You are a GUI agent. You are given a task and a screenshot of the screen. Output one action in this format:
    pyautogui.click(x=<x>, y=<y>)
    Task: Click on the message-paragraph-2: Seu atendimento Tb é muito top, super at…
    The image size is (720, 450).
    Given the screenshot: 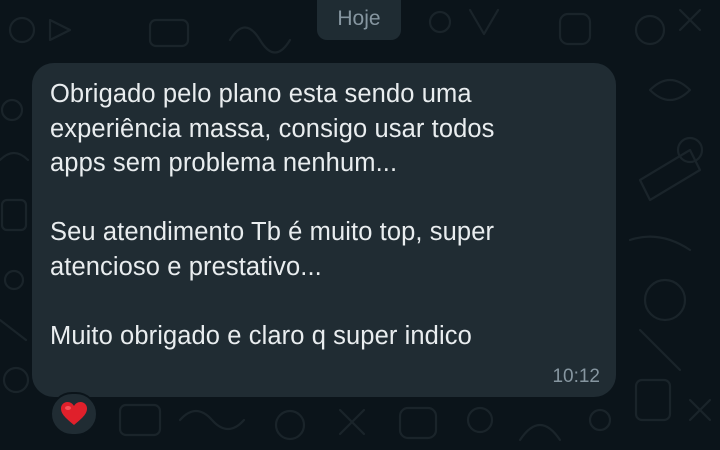 What is the action you would take?
    pyautogui.click(x=272, y=249)
    